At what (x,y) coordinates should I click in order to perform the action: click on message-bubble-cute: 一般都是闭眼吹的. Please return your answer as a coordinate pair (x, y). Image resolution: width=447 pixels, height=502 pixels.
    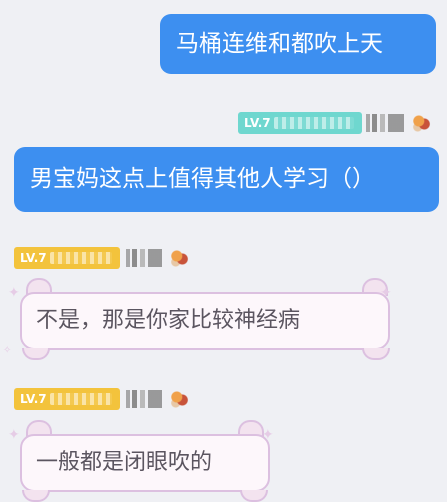
    Looking at the image, I should click on (145, 463).